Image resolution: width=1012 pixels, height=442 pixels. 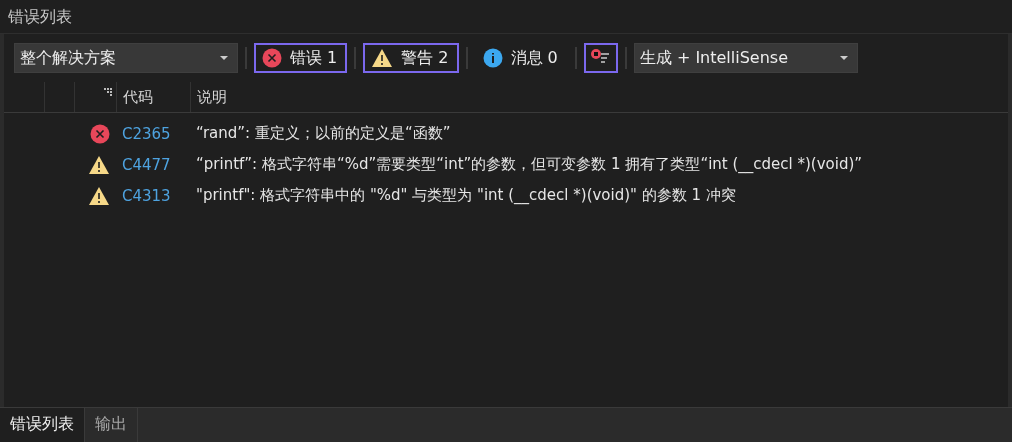 I want to click on column-header: 代码, so click(x=138, y=97).